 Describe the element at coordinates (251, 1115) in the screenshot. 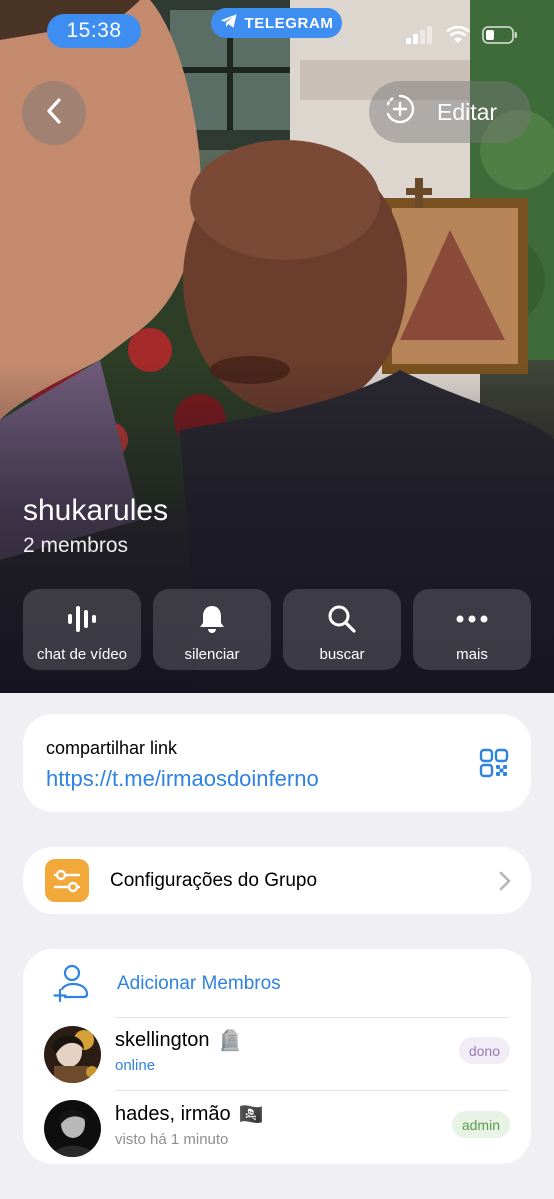

I see `member-emoji: 🏴‍☠️` at that location.